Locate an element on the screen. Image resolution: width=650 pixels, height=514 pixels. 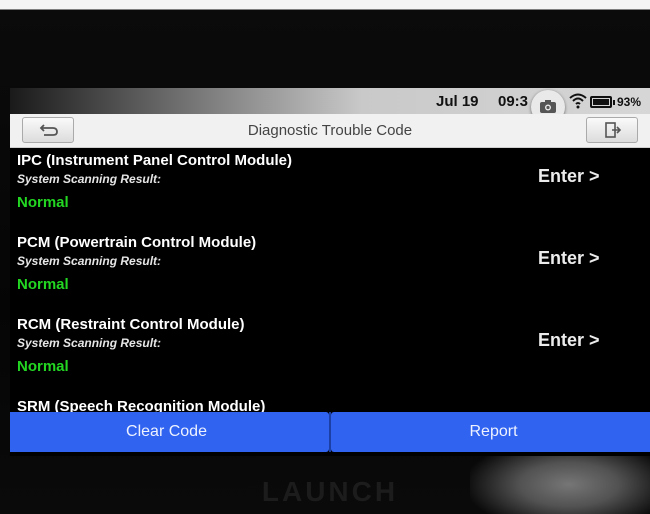
camera-icon is located at coordinates (548, 106).